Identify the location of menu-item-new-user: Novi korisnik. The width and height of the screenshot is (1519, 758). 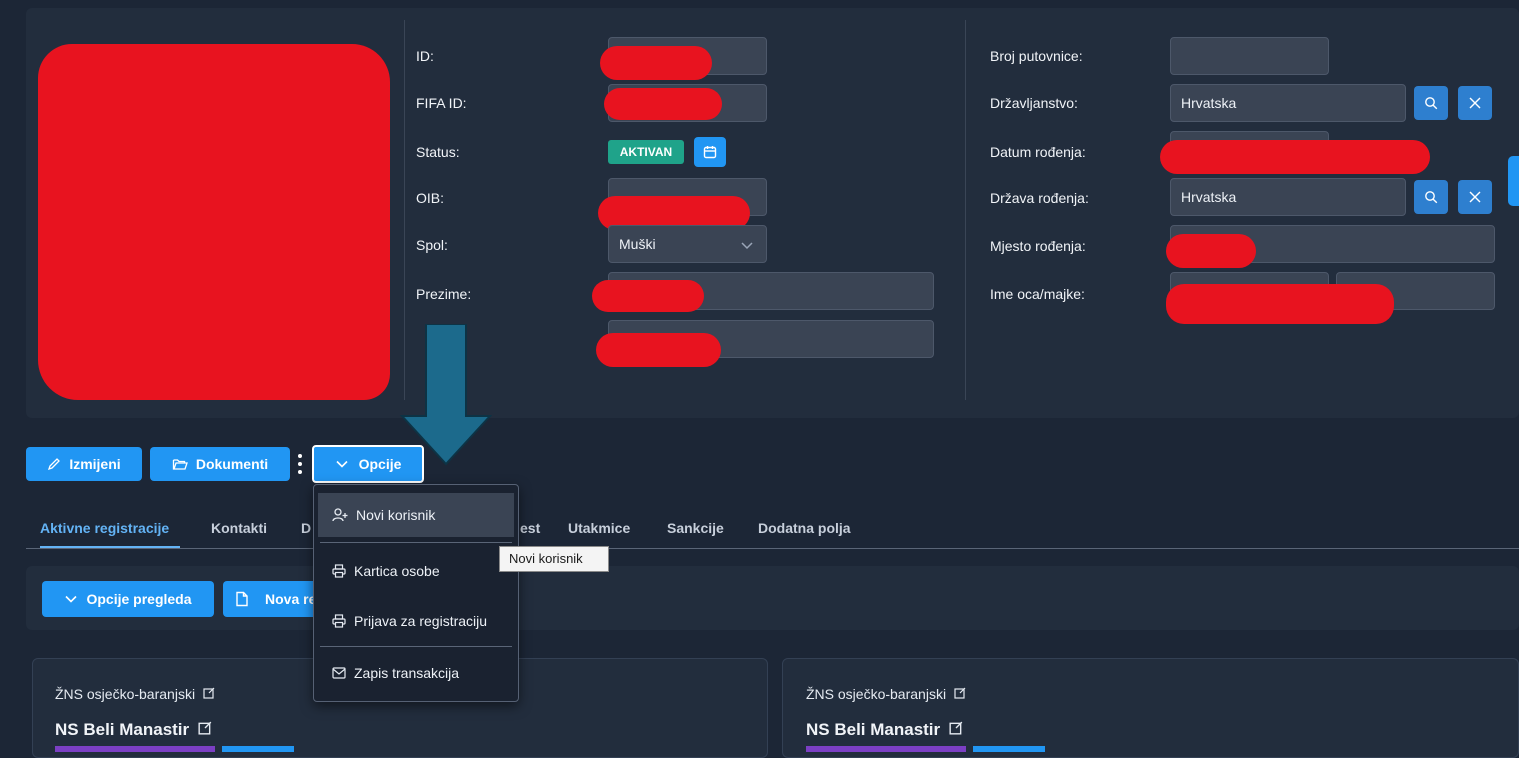
(416, 515).